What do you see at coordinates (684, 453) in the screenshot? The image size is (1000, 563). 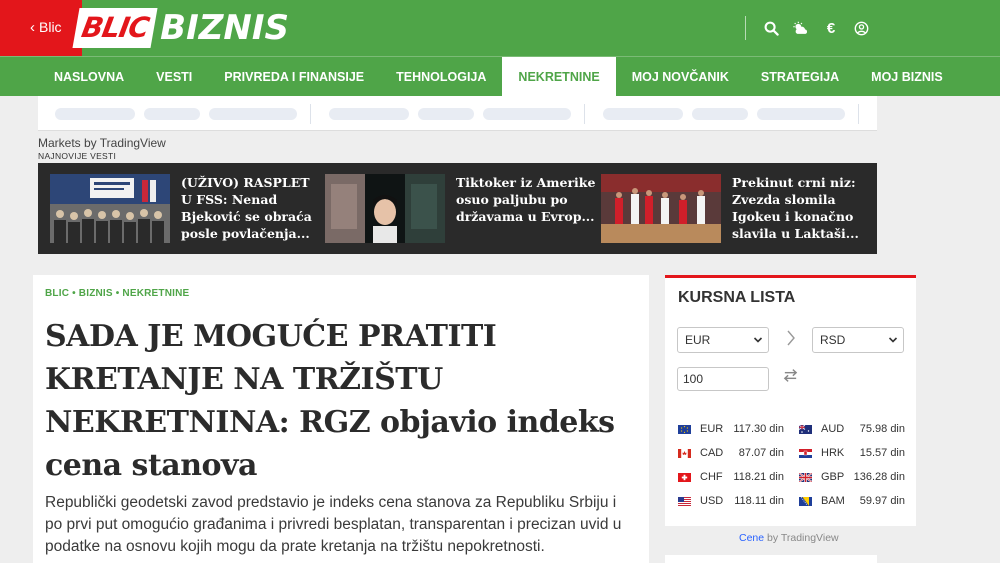 I see `canada-flag-icon` at bounding box center [684, 453].